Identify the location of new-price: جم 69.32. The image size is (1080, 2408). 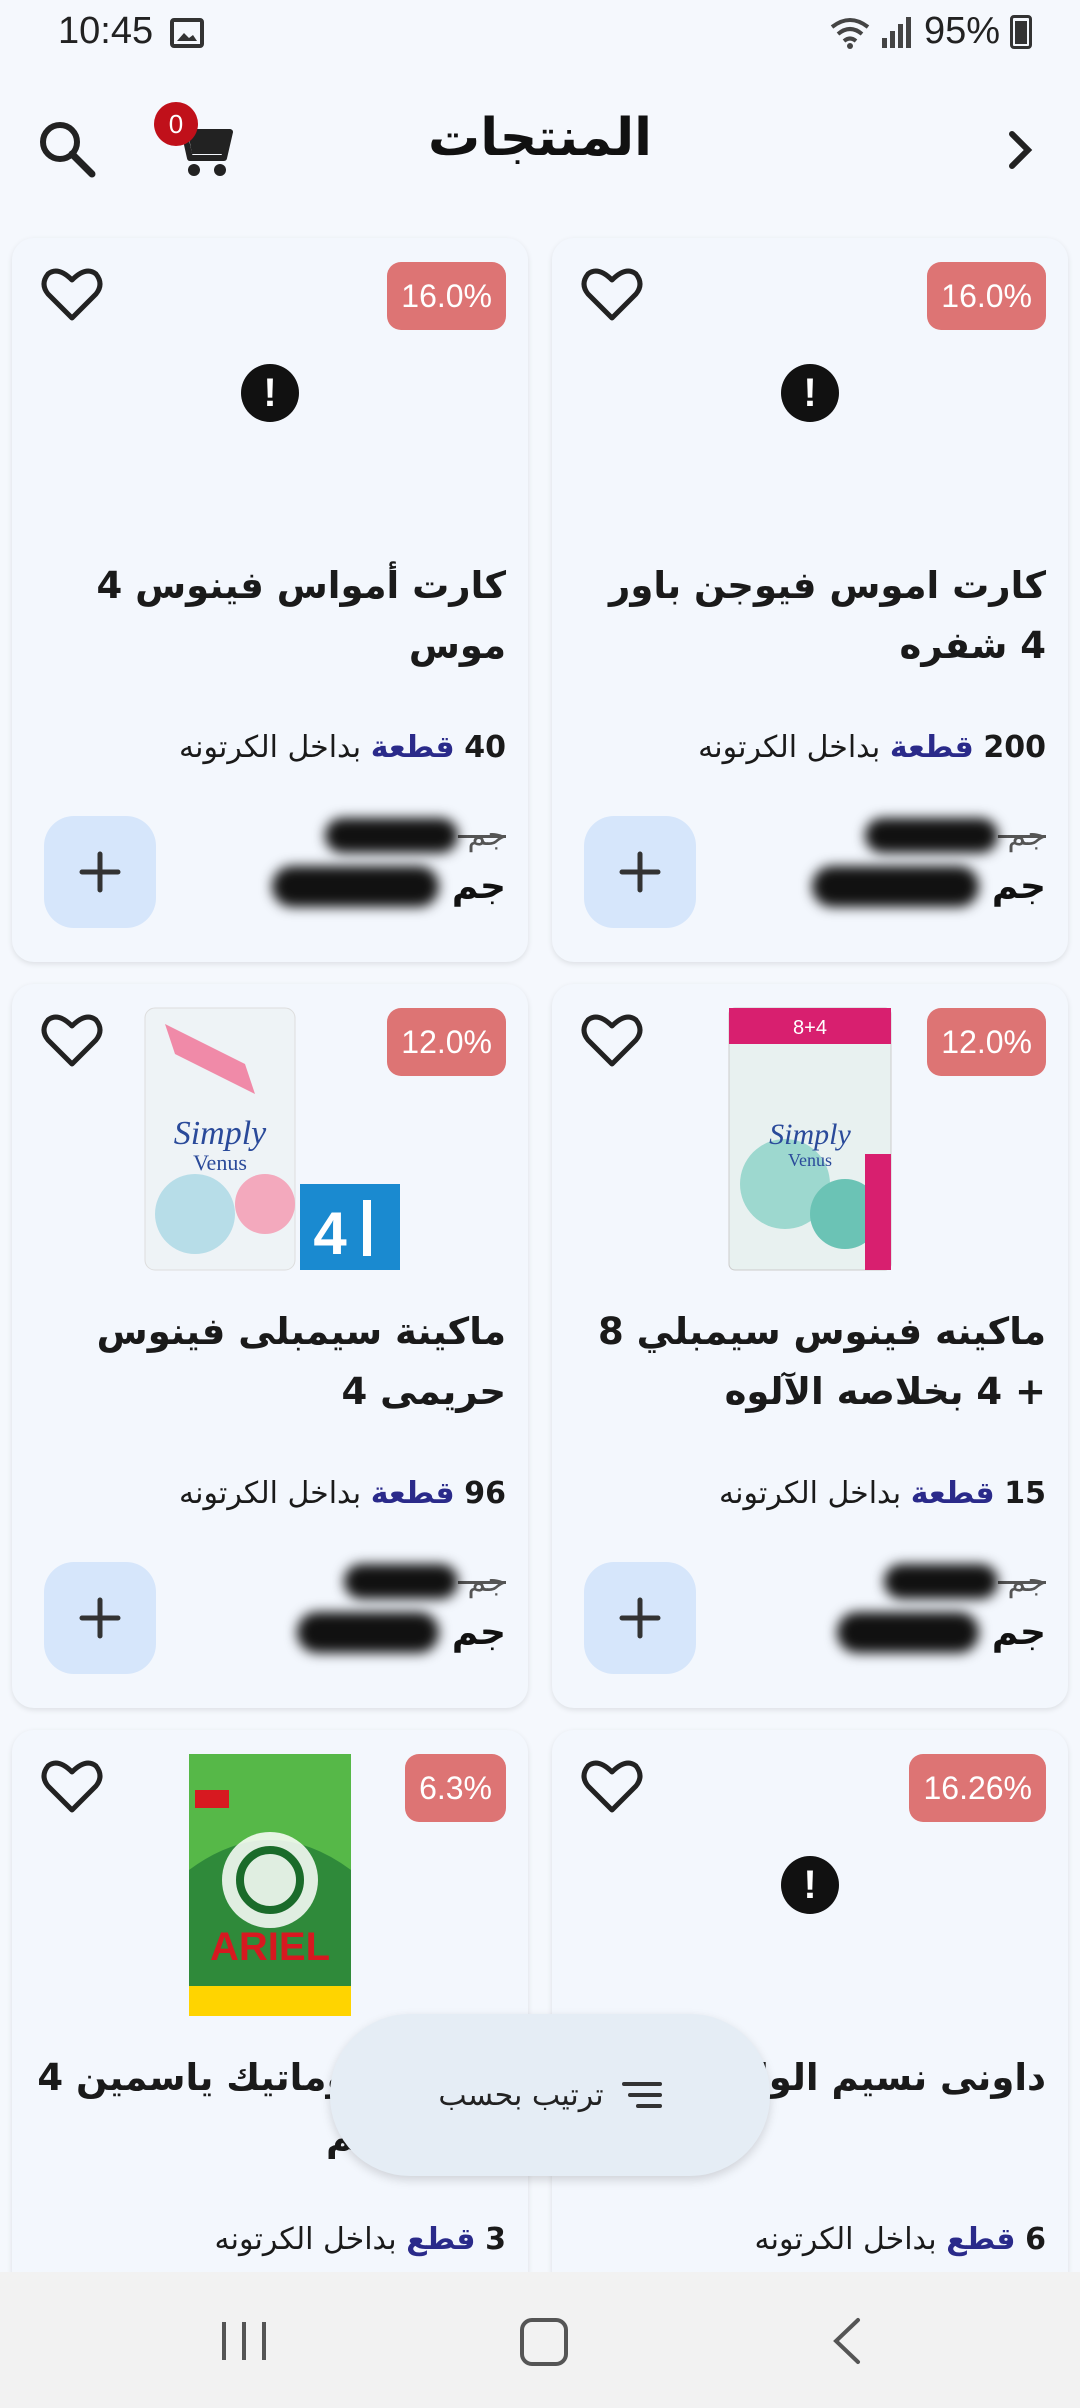
(401, 1632).